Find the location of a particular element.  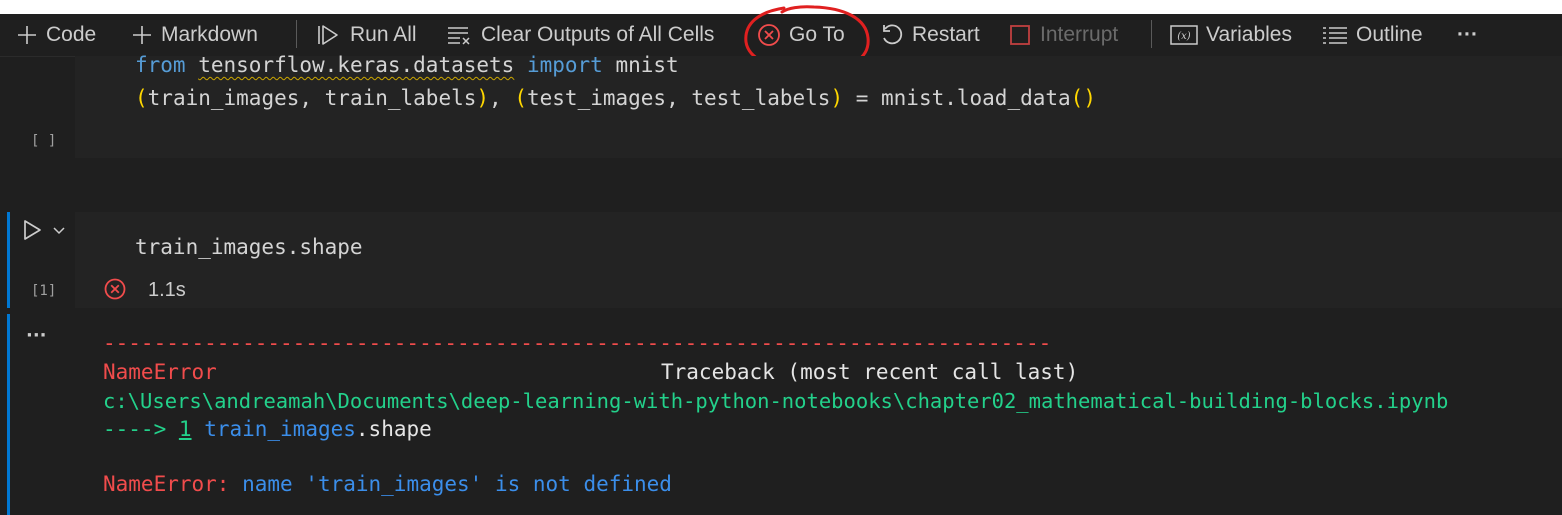

more-actions-button: ··· is located at coordinates (1467, 35).